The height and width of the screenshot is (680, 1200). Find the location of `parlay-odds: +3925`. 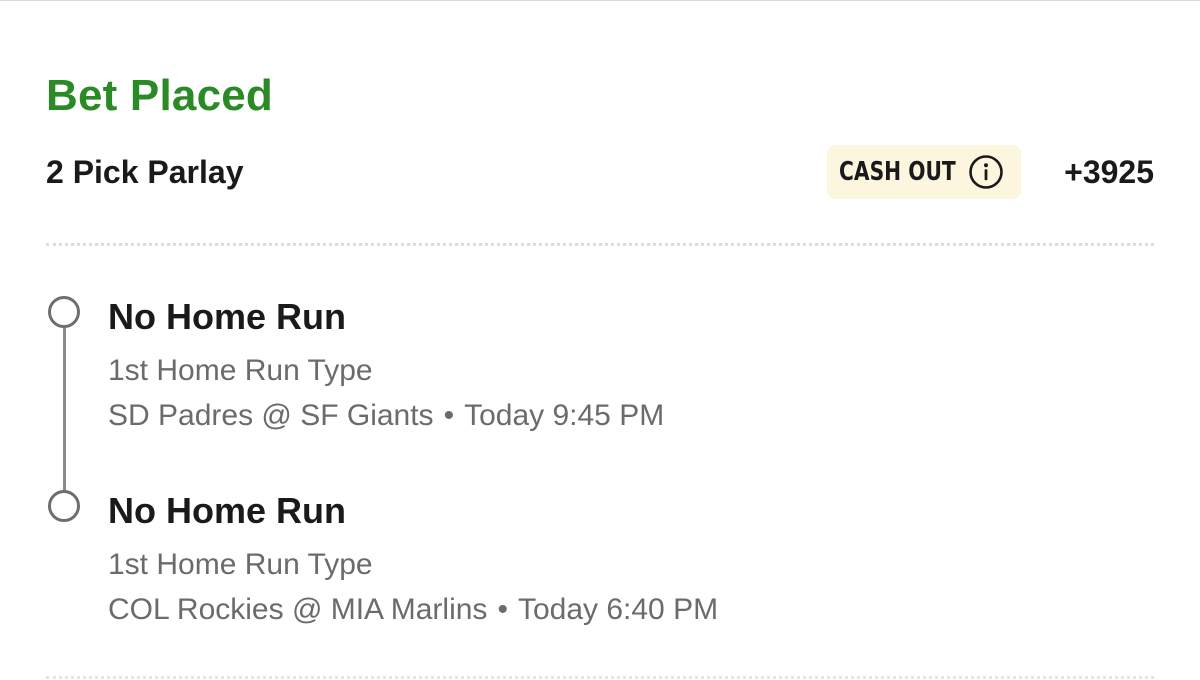

parlay-odds: +3925 is located at coordinates (1109, 172).